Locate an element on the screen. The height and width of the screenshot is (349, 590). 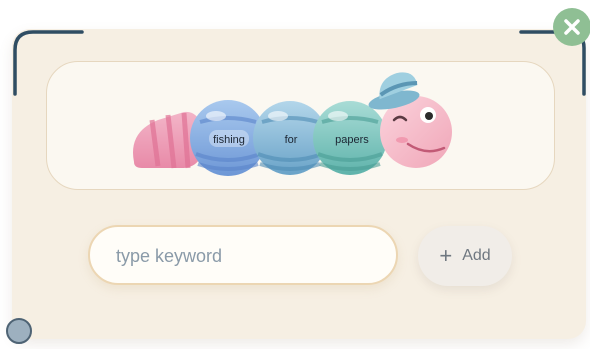
search-field is located at coordinates (243, 255).